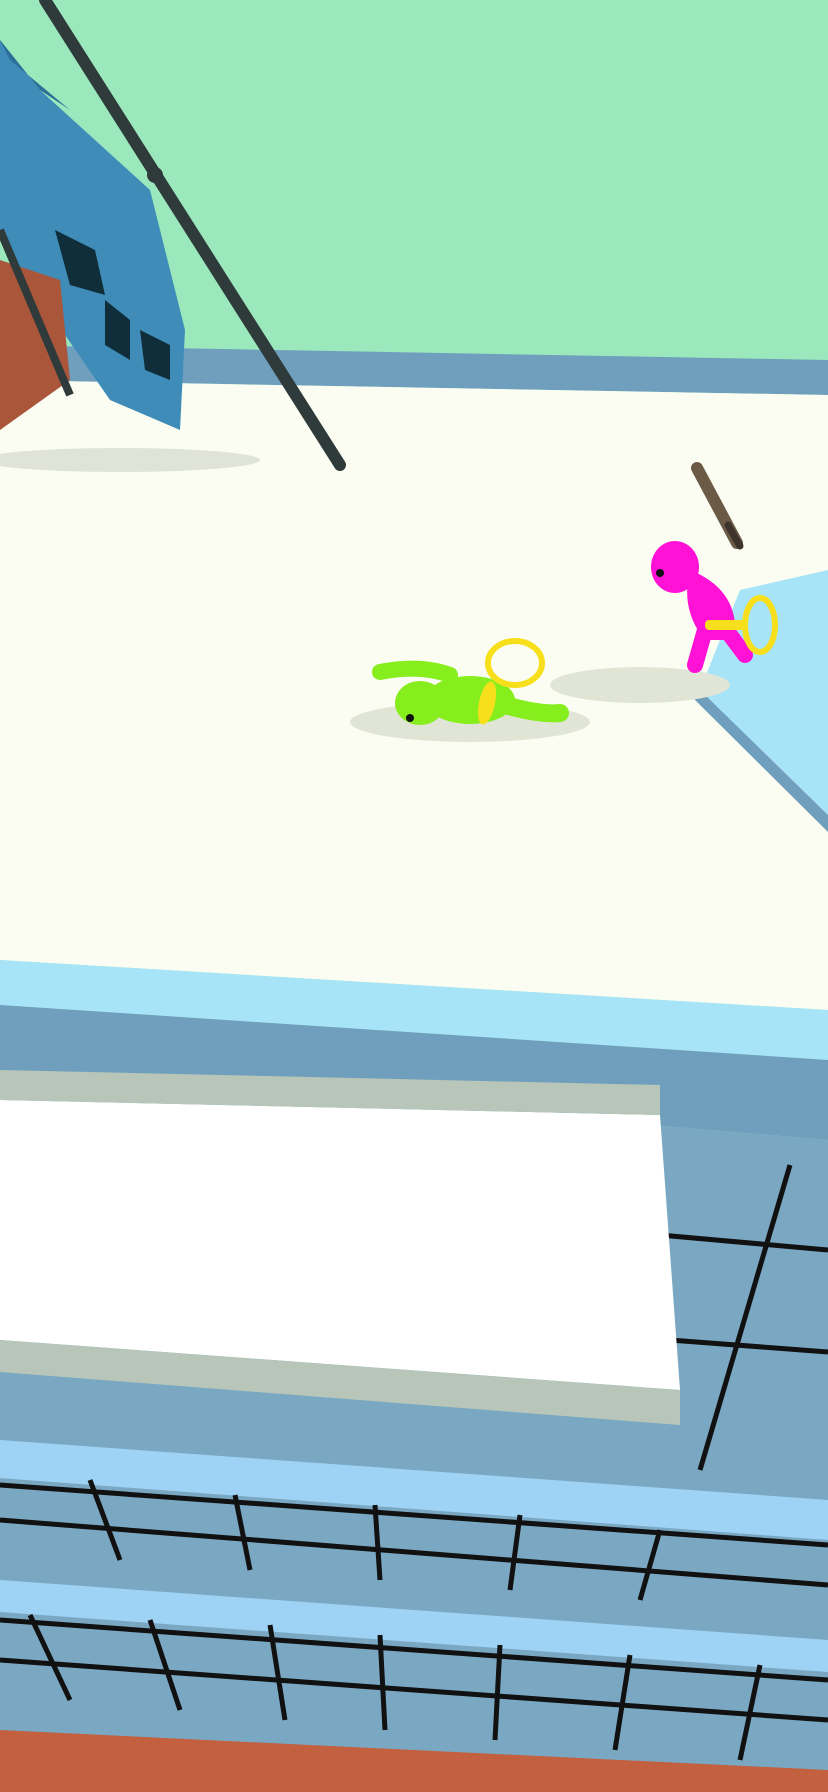 This screenshot has width=828, height=1792. I want to click on magenta-character-shadow, so click(640, 685).